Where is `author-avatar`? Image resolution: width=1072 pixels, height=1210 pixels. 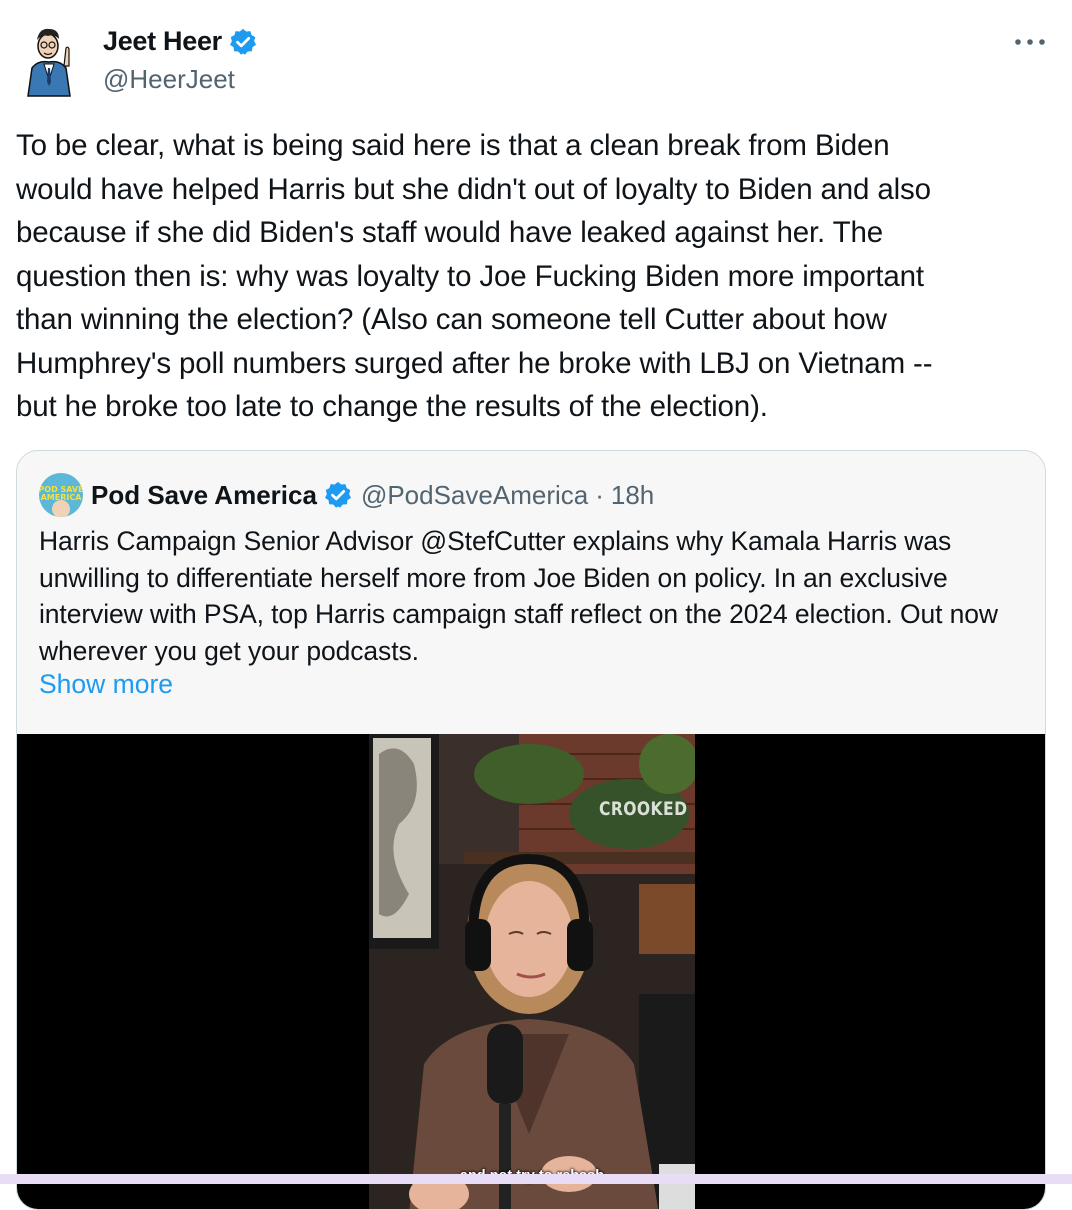
author-avatar is located at coordinates (49, 60).